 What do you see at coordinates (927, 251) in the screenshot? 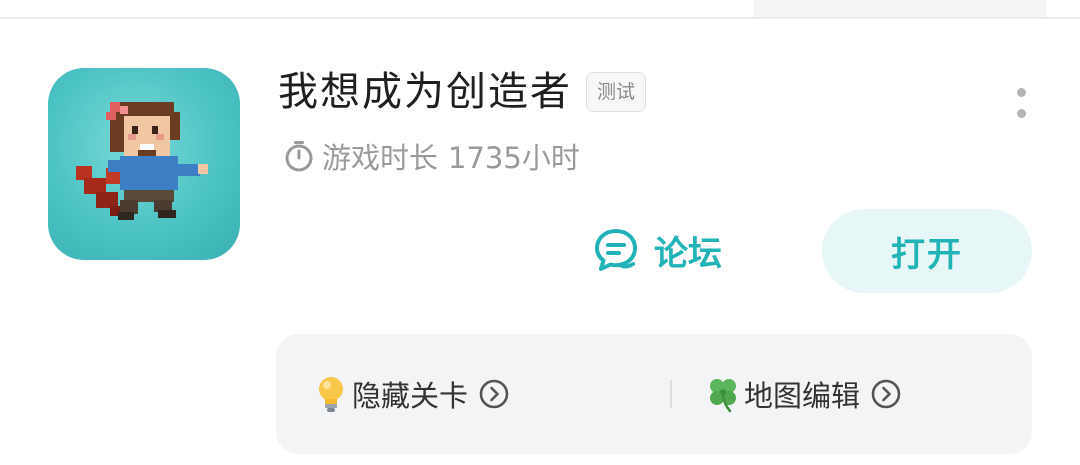
I see `open-button: 打开` at bounding box center [927, 251].